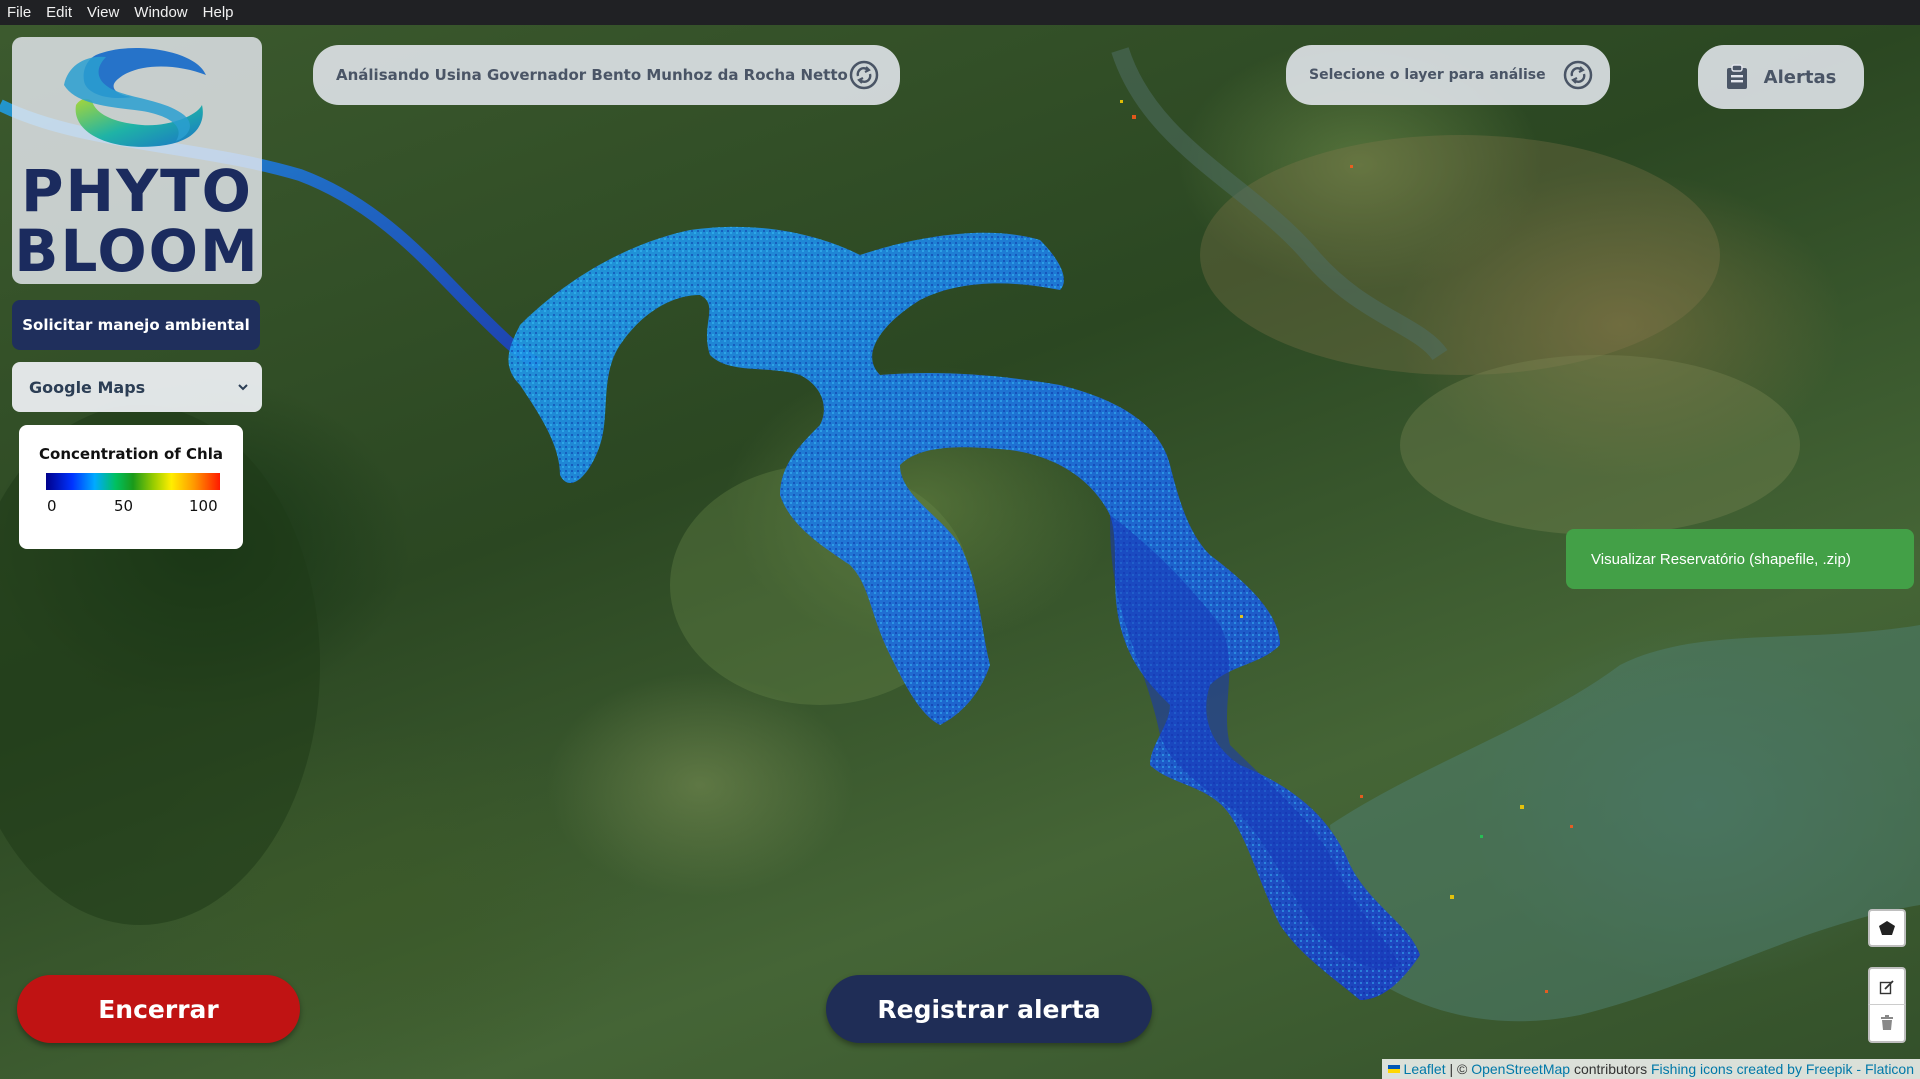  I want to click on menu-help: Help, so click(219, 12).